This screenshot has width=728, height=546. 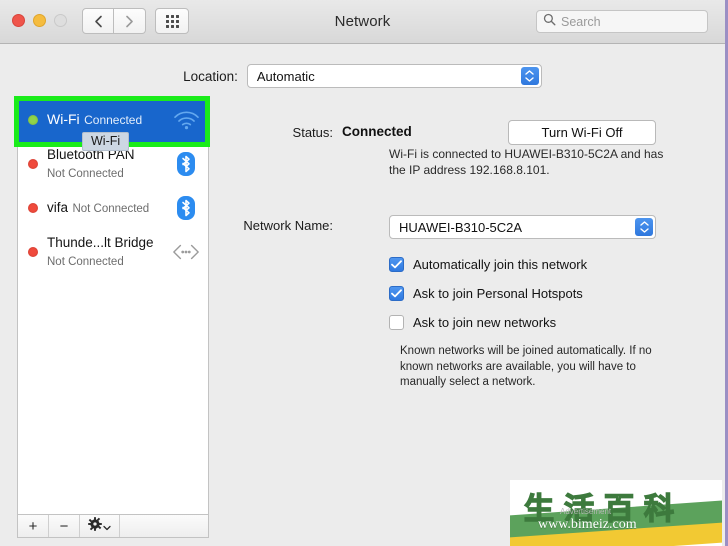 I want to click on location-popup-button: Automatic, so click(x=394, y=76).